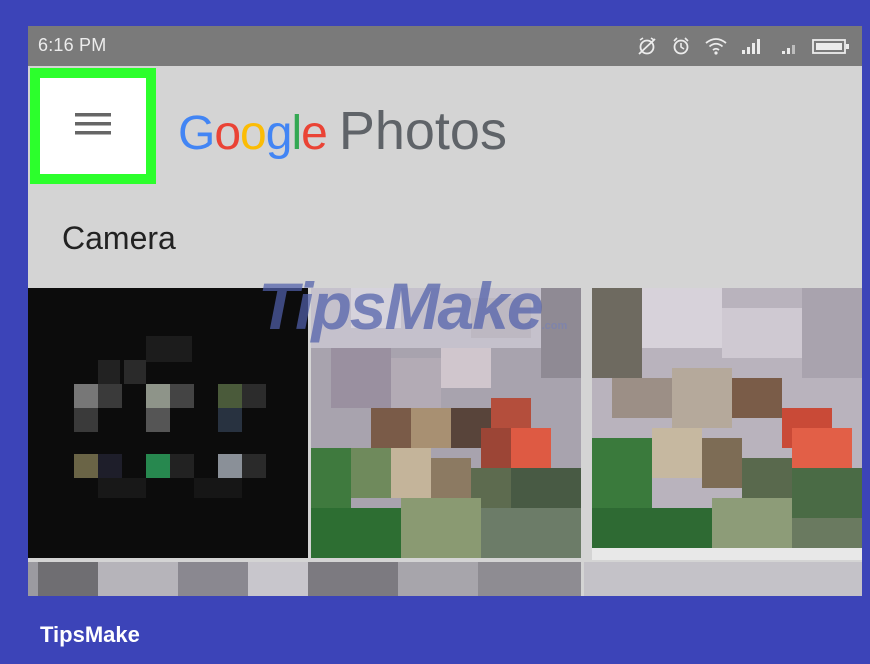  Describe the element at coordinates (196, 133) in the screenshot. I see `google-letter: G` at that location.